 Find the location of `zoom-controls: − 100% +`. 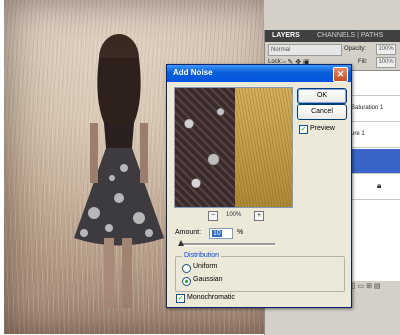

zoom-controls: − 100% + is located at coordinates (232, 216).